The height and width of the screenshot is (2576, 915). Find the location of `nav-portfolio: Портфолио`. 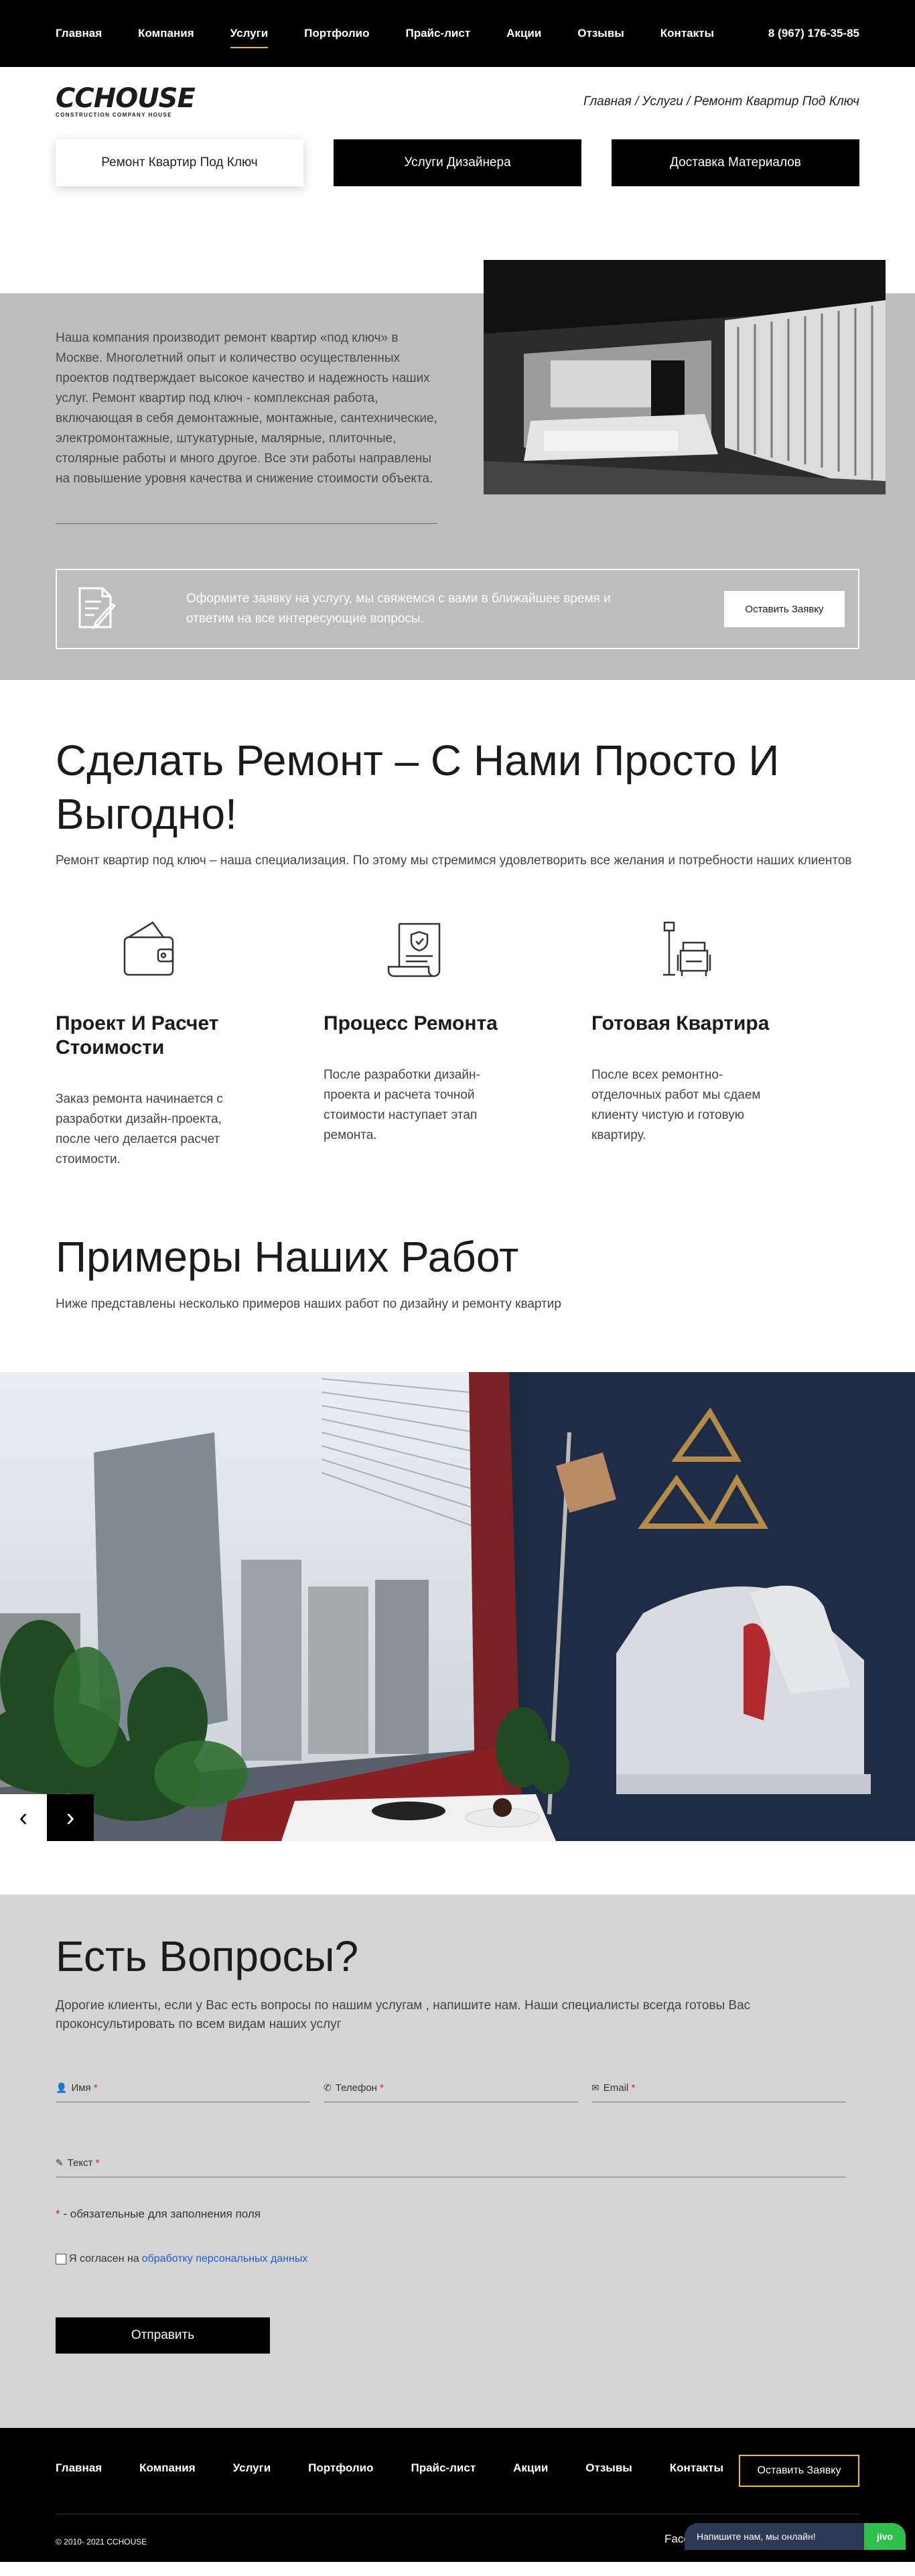

nav-portfolio: Портфолио is located at coordinates (336, 33).